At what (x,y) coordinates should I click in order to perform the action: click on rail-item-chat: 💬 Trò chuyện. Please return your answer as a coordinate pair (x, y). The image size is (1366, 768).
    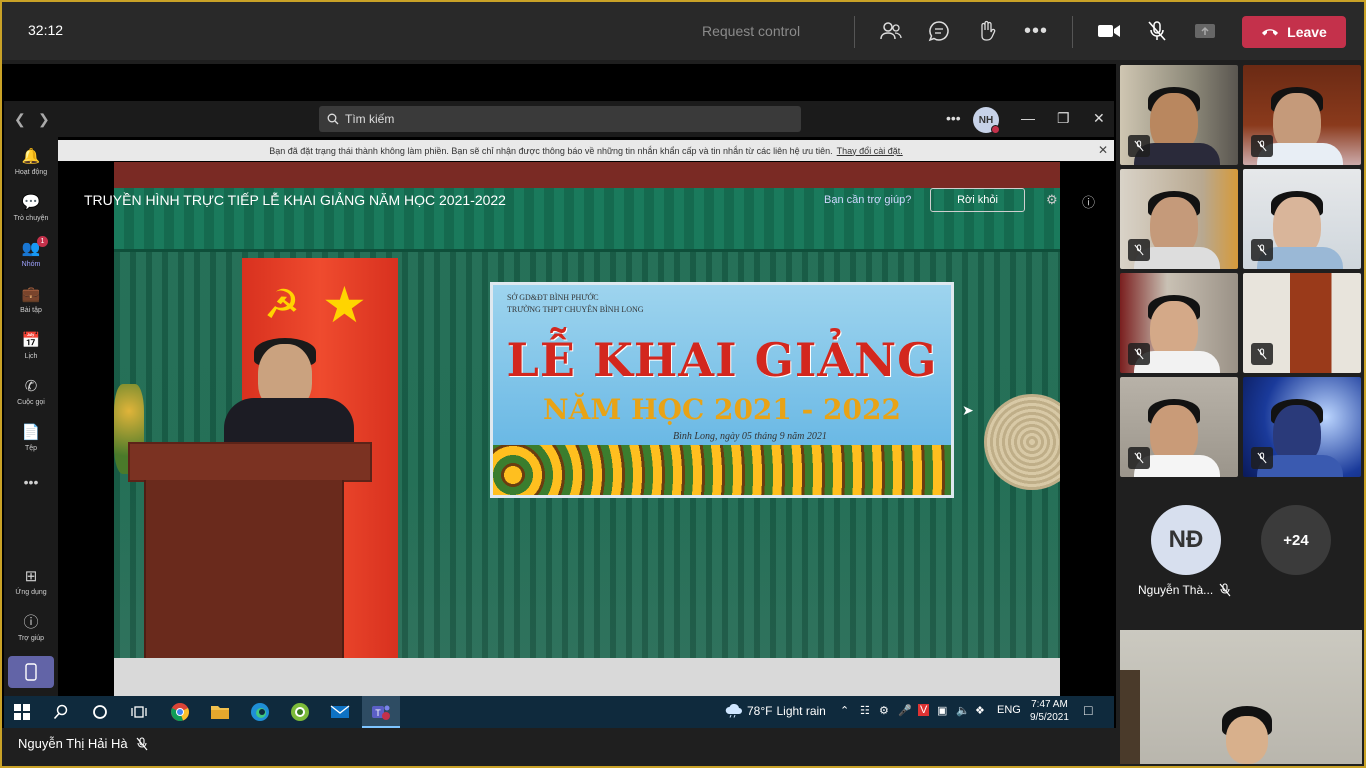
    Looking at the image, I should click on (31, 208).